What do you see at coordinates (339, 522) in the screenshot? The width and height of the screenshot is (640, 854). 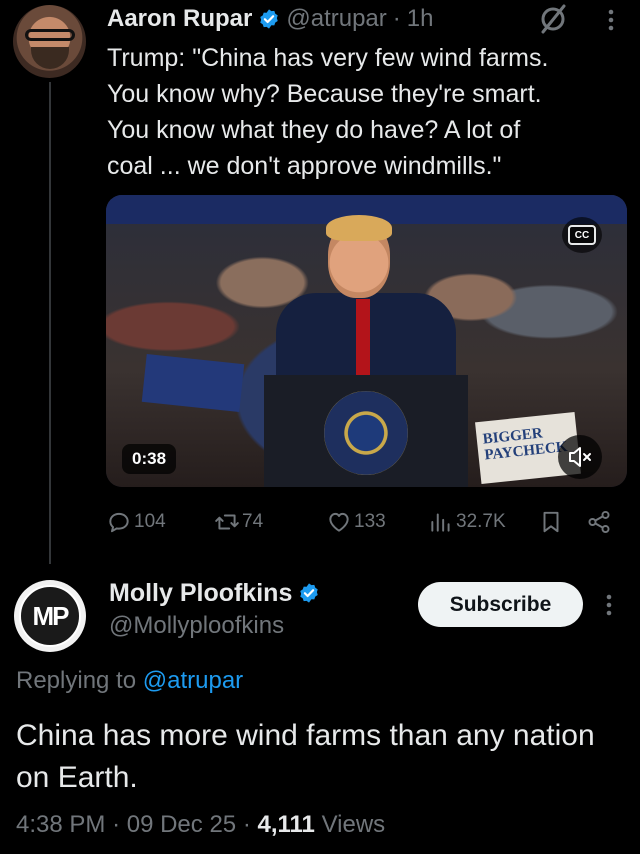 I see `like-icon` at bounding box center [339, 522].